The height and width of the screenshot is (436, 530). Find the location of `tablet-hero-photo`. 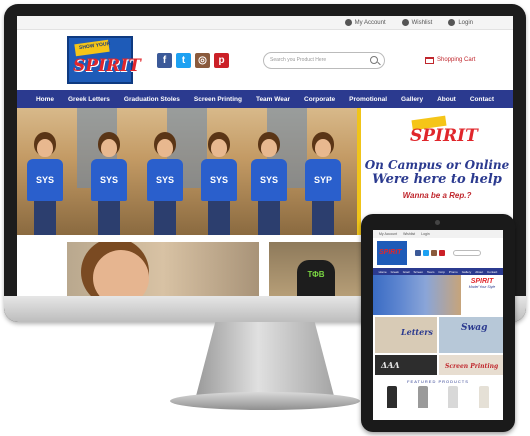

tablet-hero-photo is located at coordinates (417, 295).